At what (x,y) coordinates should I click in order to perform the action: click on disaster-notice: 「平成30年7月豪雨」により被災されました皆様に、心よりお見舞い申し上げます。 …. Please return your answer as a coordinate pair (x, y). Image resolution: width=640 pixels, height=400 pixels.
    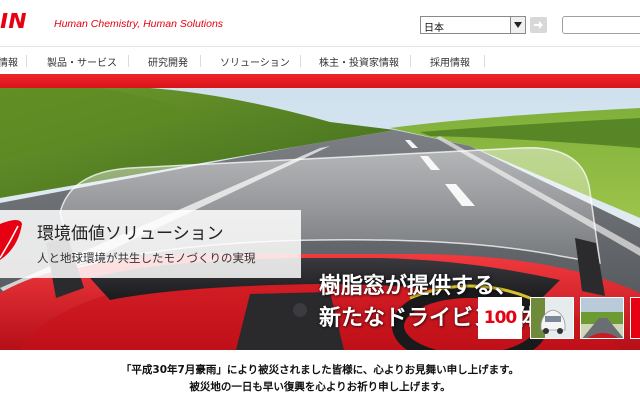
    Looking at the image, I should click on (320, 375).